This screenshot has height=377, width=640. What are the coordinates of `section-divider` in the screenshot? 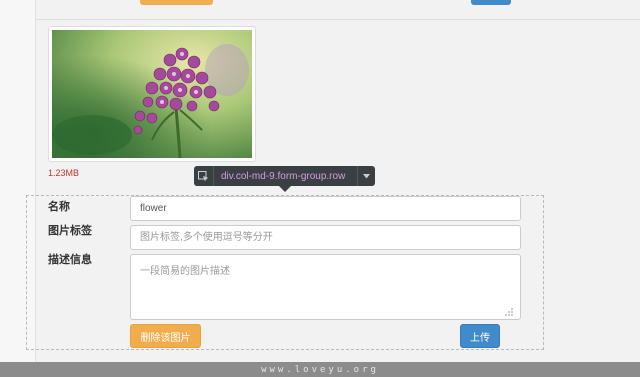 It's located at (338, 19).